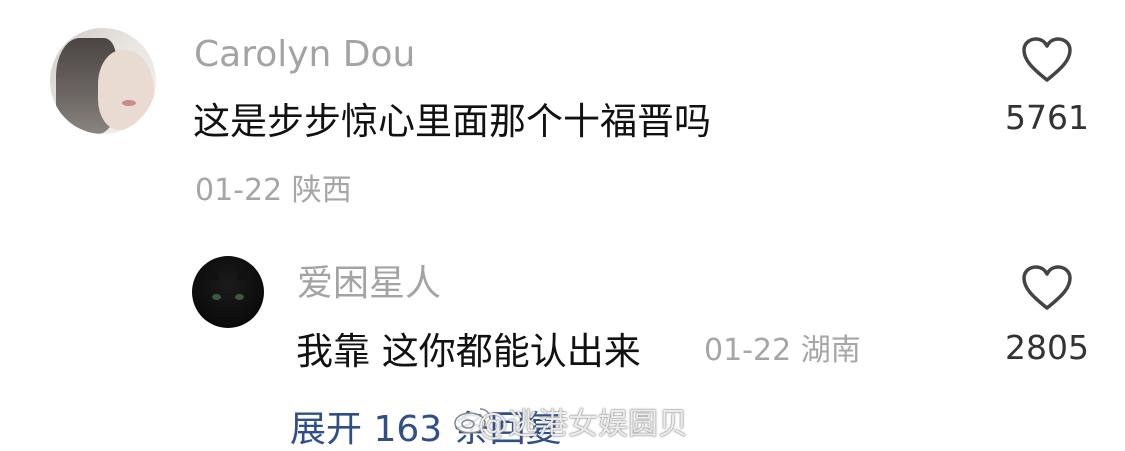 This screenshot has height=451, width=1125. I want to click on reply-username: 爱困星人, so click(369, 284).